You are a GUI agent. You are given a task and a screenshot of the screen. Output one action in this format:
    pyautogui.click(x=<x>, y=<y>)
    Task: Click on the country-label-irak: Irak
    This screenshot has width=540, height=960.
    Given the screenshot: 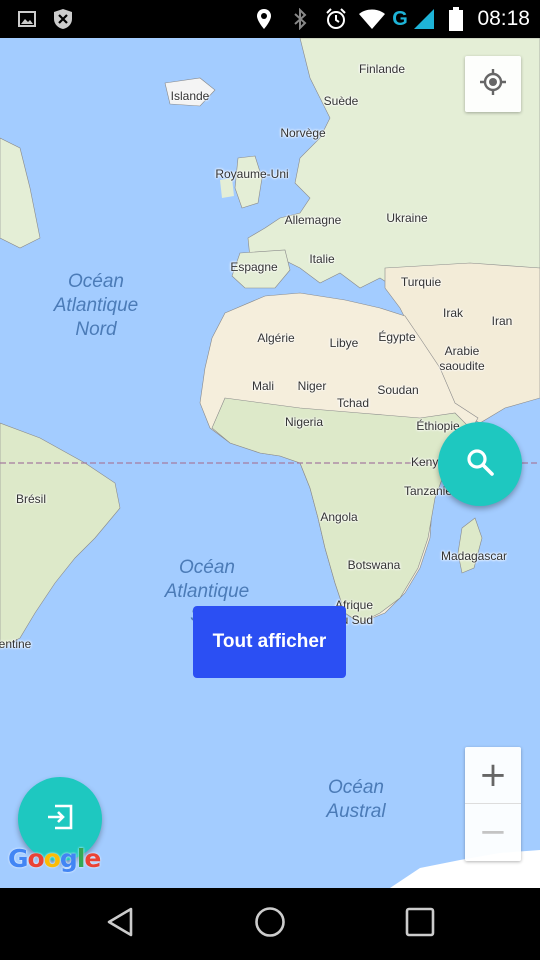 What is the action you would take?
    pyautogui.click(x=453, y=313)
    